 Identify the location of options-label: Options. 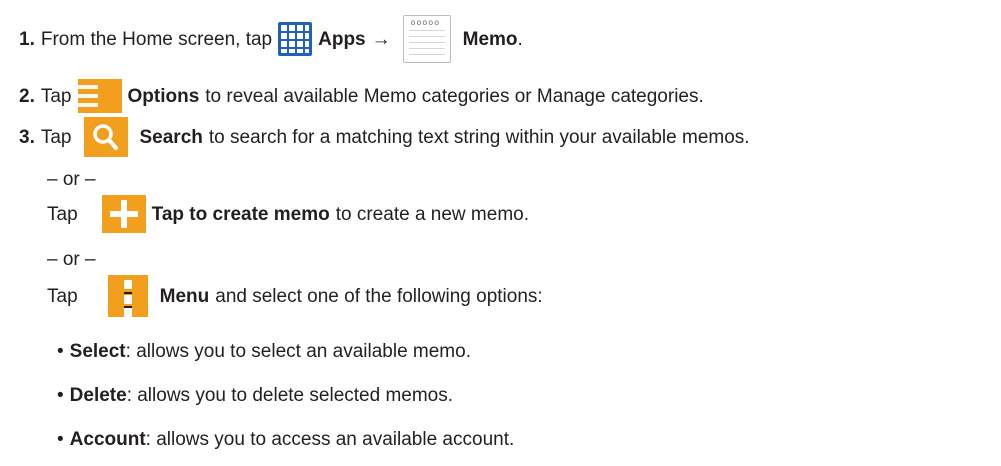
(163, 96).